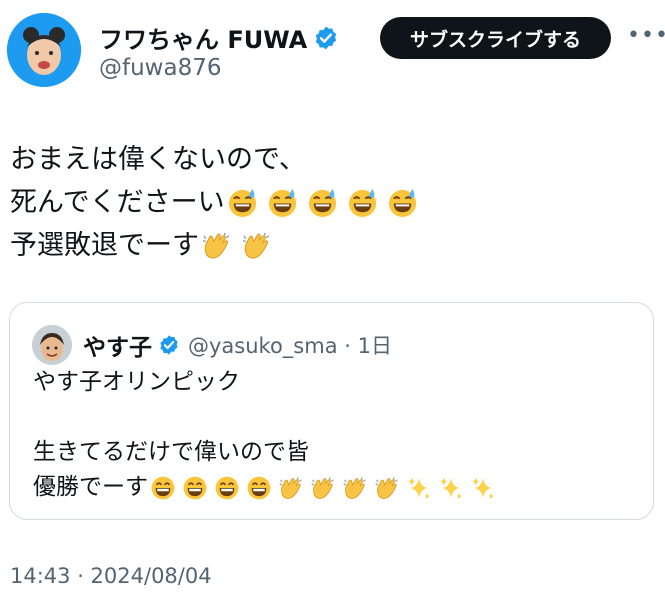 The width and height of the screenshot is (665, 598). I want to click on quoted-handle-time: @yasuko_sma · 1日, so click(290, 345).